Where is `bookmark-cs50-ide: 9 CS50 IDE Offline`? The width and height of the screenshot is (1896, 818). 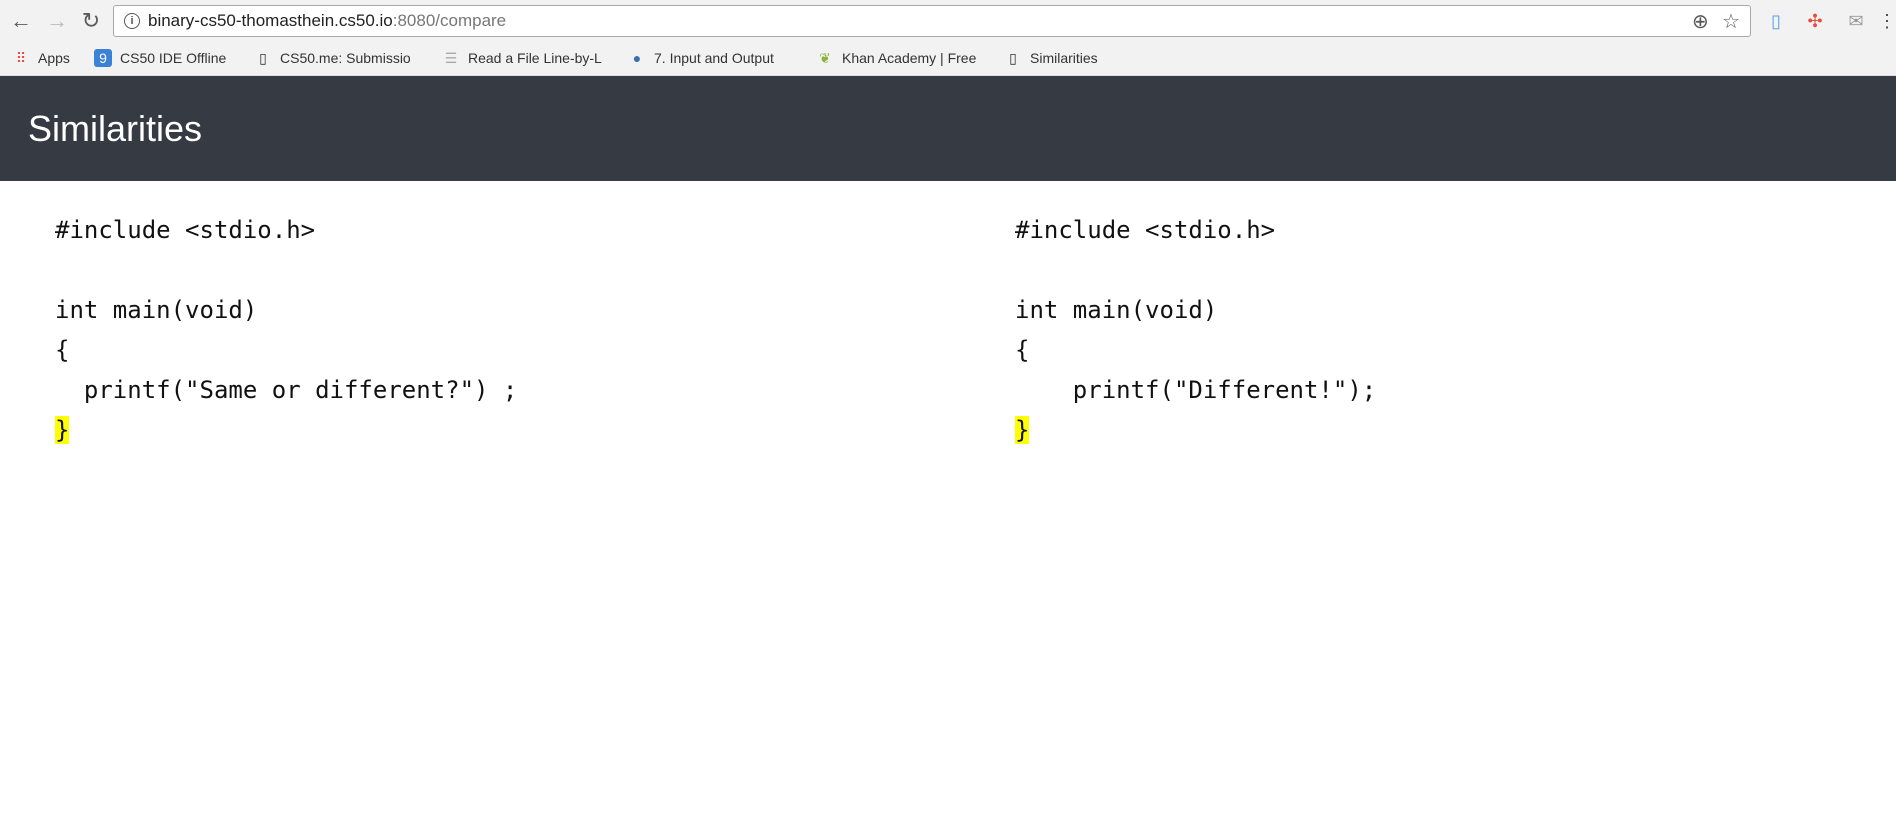
bookmark-cs50-ide: 9 CS50 IDE Offline is located at coordinates (160, 58).